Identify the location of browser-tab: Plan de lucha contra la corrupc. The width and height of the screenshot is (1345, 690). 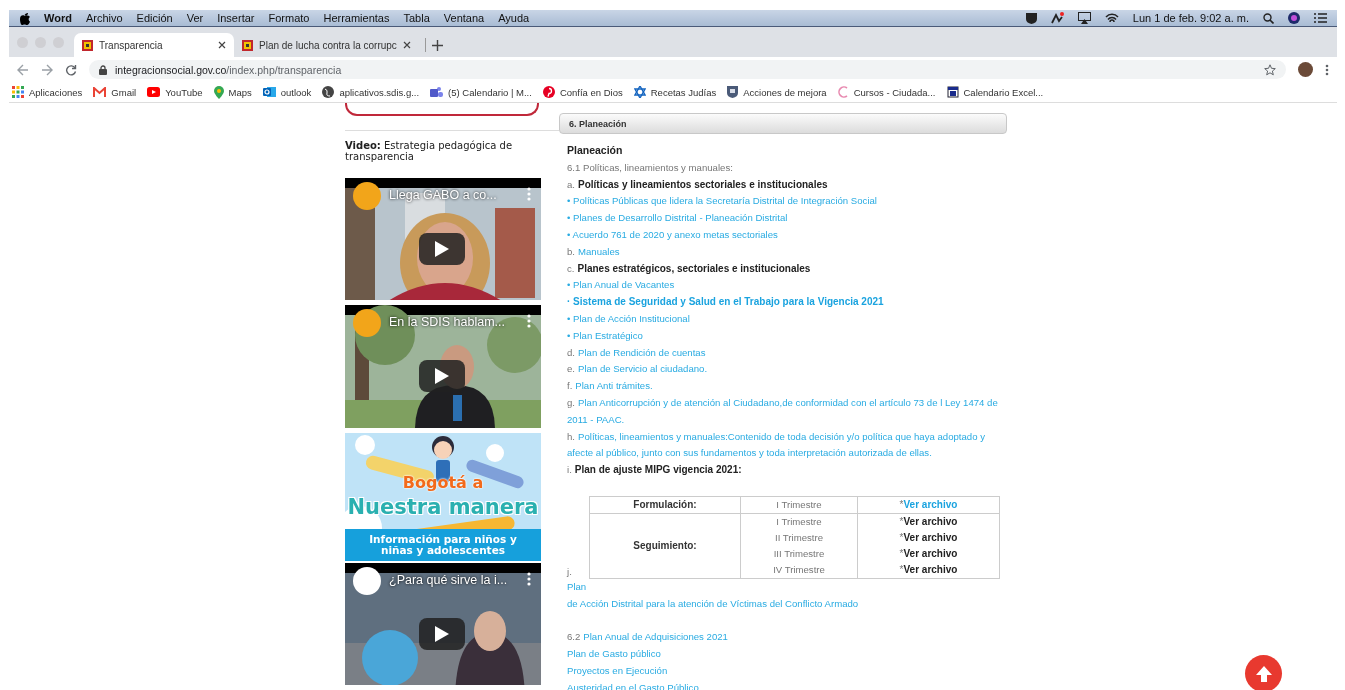
(326, 45).